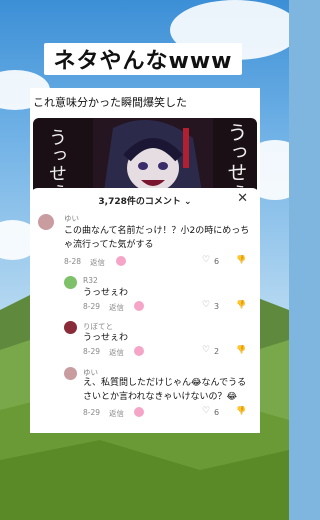  I want to click on comment-item: りぼてと うっせぇわ 8-29 返信 ♡ 2 👎, so click(145, 340).